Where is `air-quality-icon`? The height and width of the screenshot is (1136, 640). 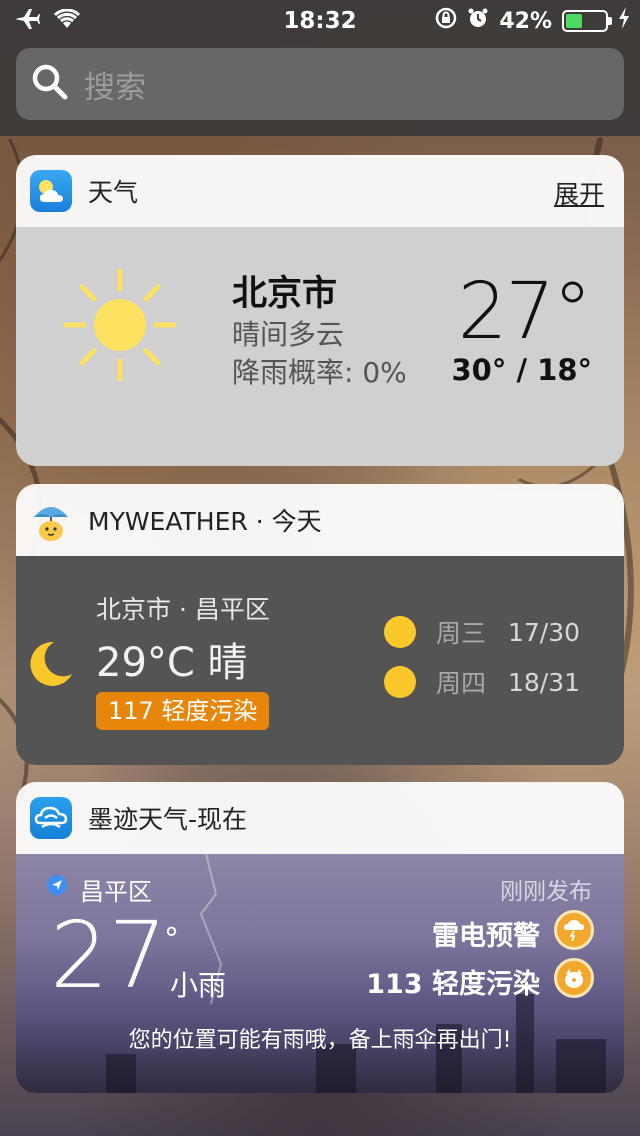 air-quality-icon is located at coordinates (574, 978).